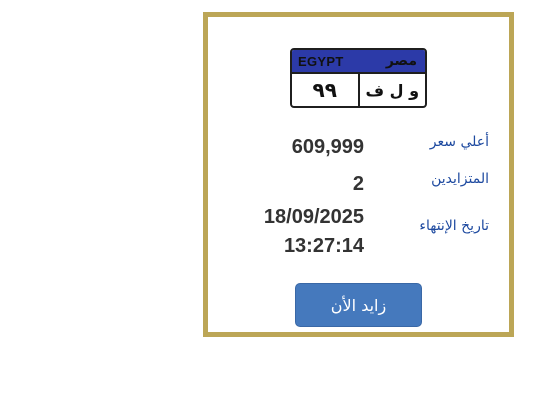 This screenshot has height=405, width=541. I want to click on highest-price-label: أعلي سعر, so click(459, 142).